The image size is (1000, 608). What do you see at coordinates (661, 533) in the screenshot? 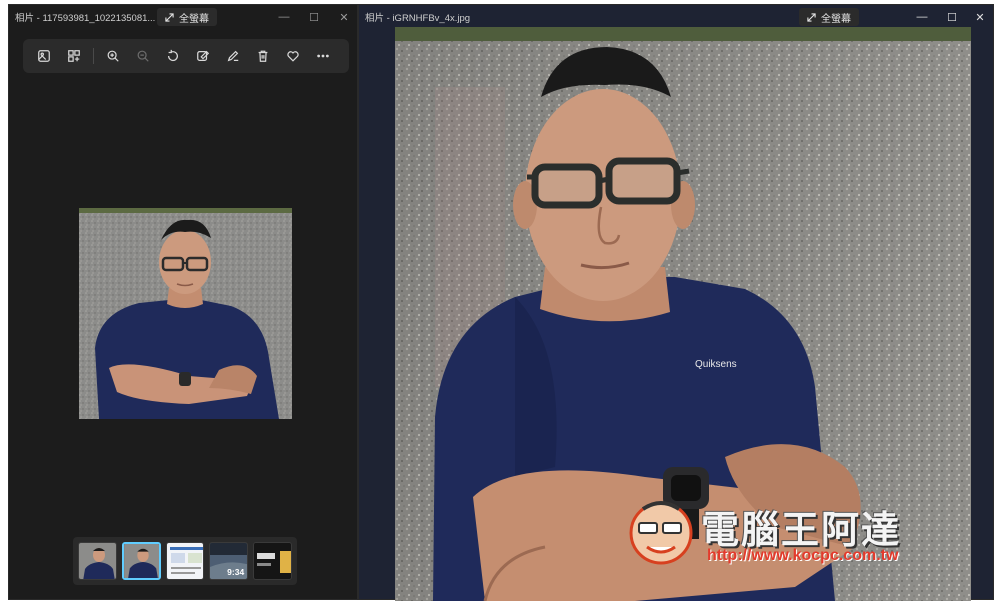
I see `mascot-icon` at bounding box center [661, 533].